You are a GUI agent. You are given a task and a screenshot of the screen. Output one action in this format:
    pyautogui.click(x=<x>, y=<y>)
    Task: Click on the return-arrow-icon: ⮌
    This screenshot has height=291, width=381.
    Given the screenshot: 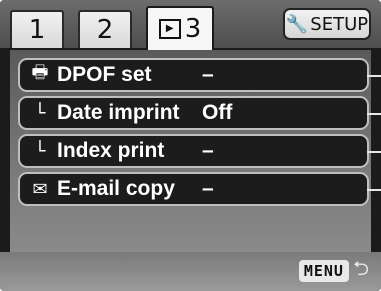 What is the action you would take?
    pyautogui.click(x=360, y=268)
    